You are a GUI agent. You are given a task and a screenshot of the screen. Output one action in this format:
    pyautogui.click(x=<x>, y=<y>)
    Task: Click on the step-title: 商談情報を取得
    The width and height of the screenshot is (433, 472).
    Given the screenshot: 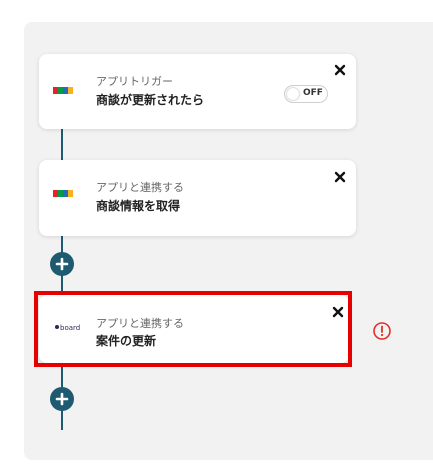 What is the action you would take?
    pyautogui.click(x=138, y=206)
    